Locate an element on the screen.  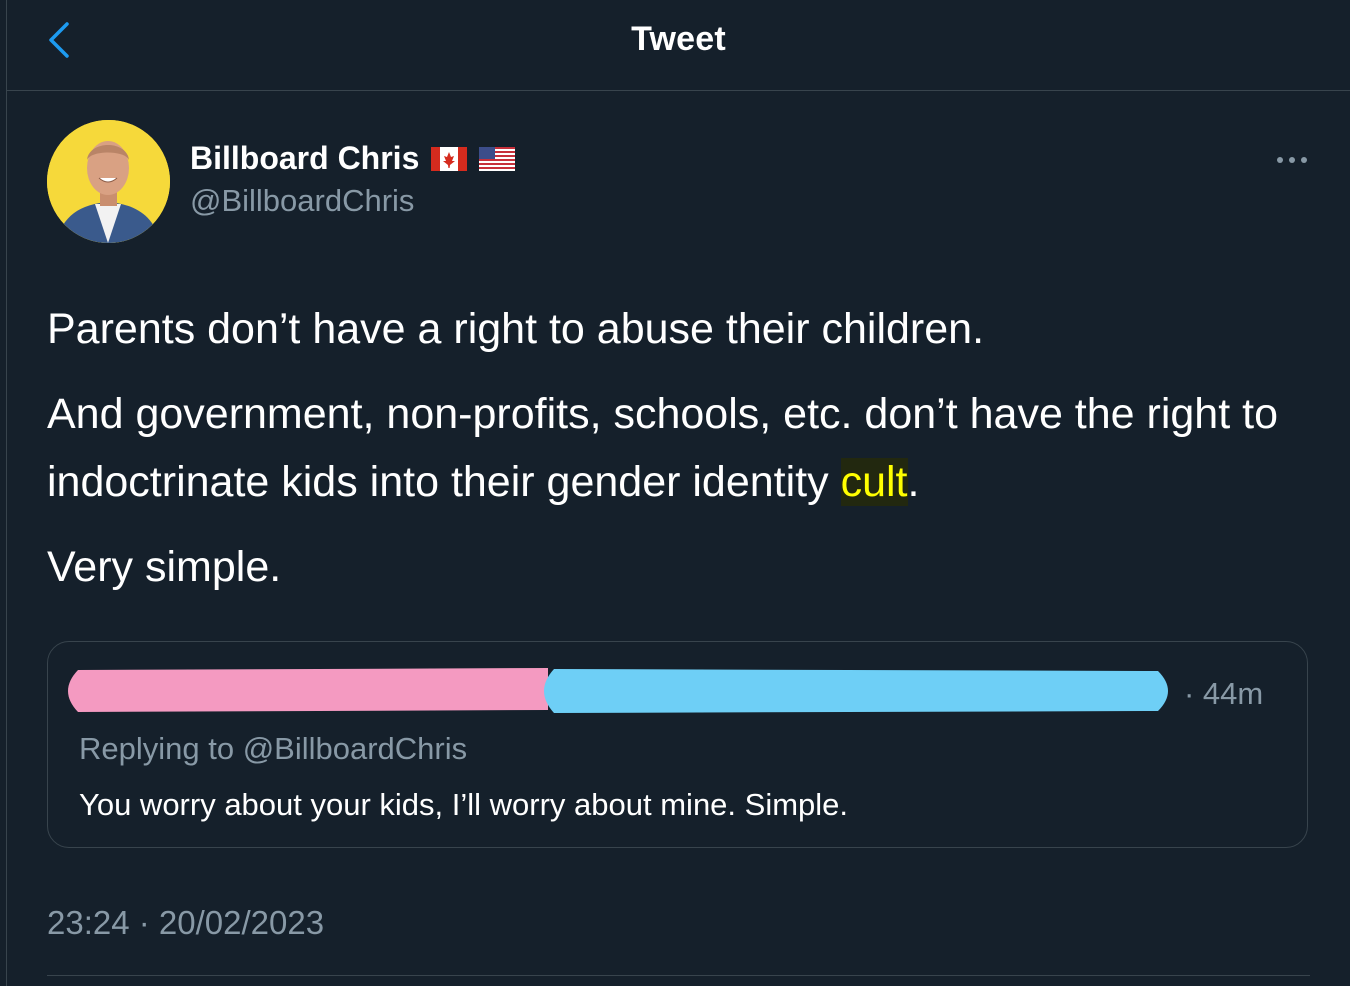
tweet-timestamp: 23:24 · 20/02/2023 is located at coordinates (185, 923).